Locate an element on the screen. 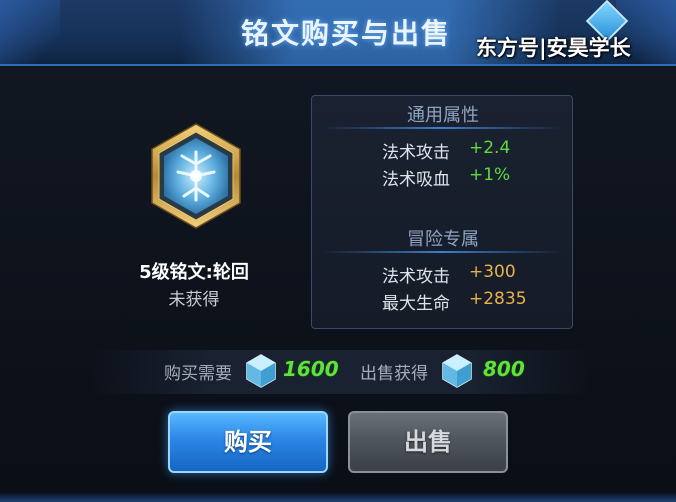  dialog-header: 铭文购买与出售 东方号|安昊学长 is located at coordinates (338, 33).